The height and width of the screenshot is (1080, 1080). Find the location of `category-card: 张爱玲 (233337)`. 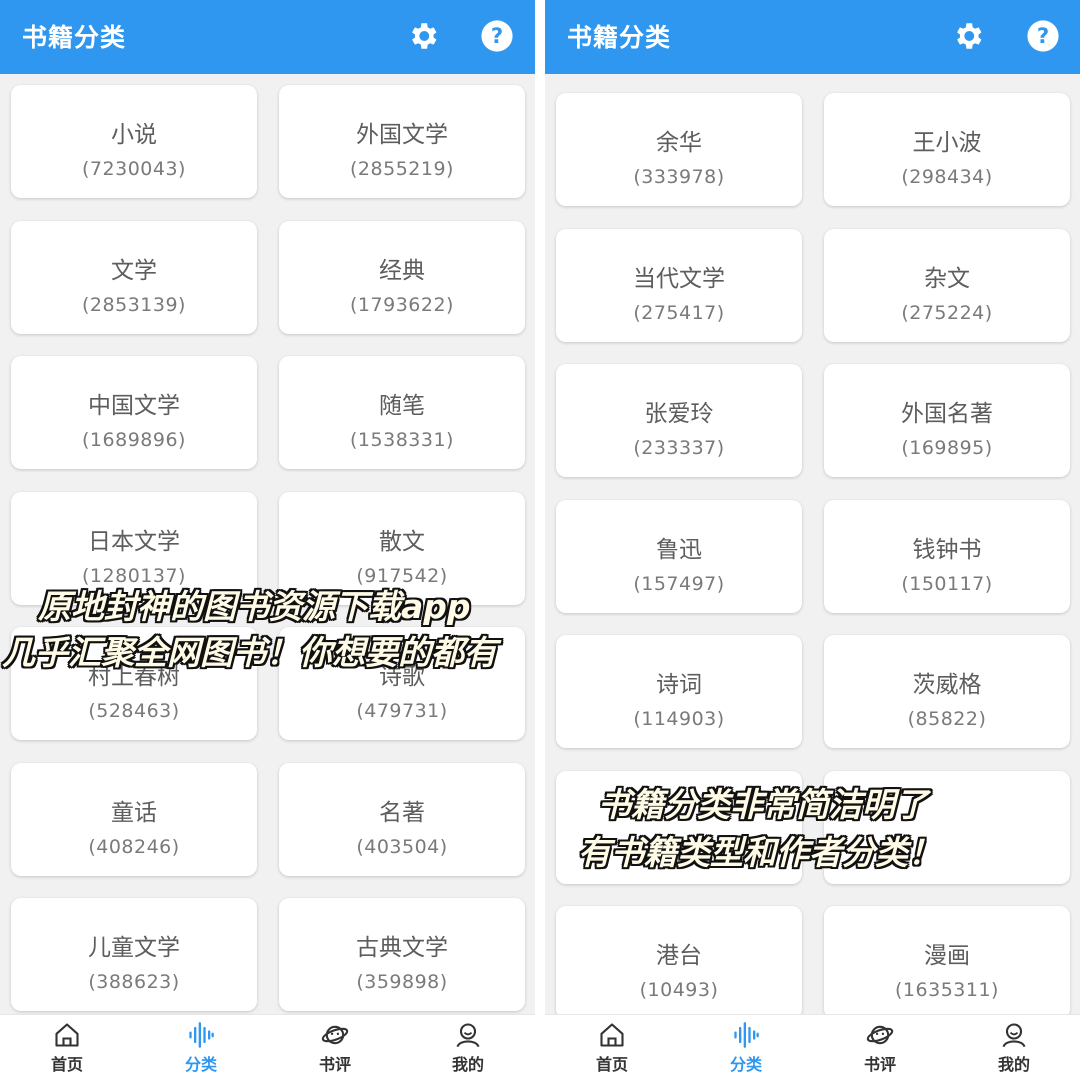

category-card: 张爱玲 (233337) is located at coordinates (679, 420).